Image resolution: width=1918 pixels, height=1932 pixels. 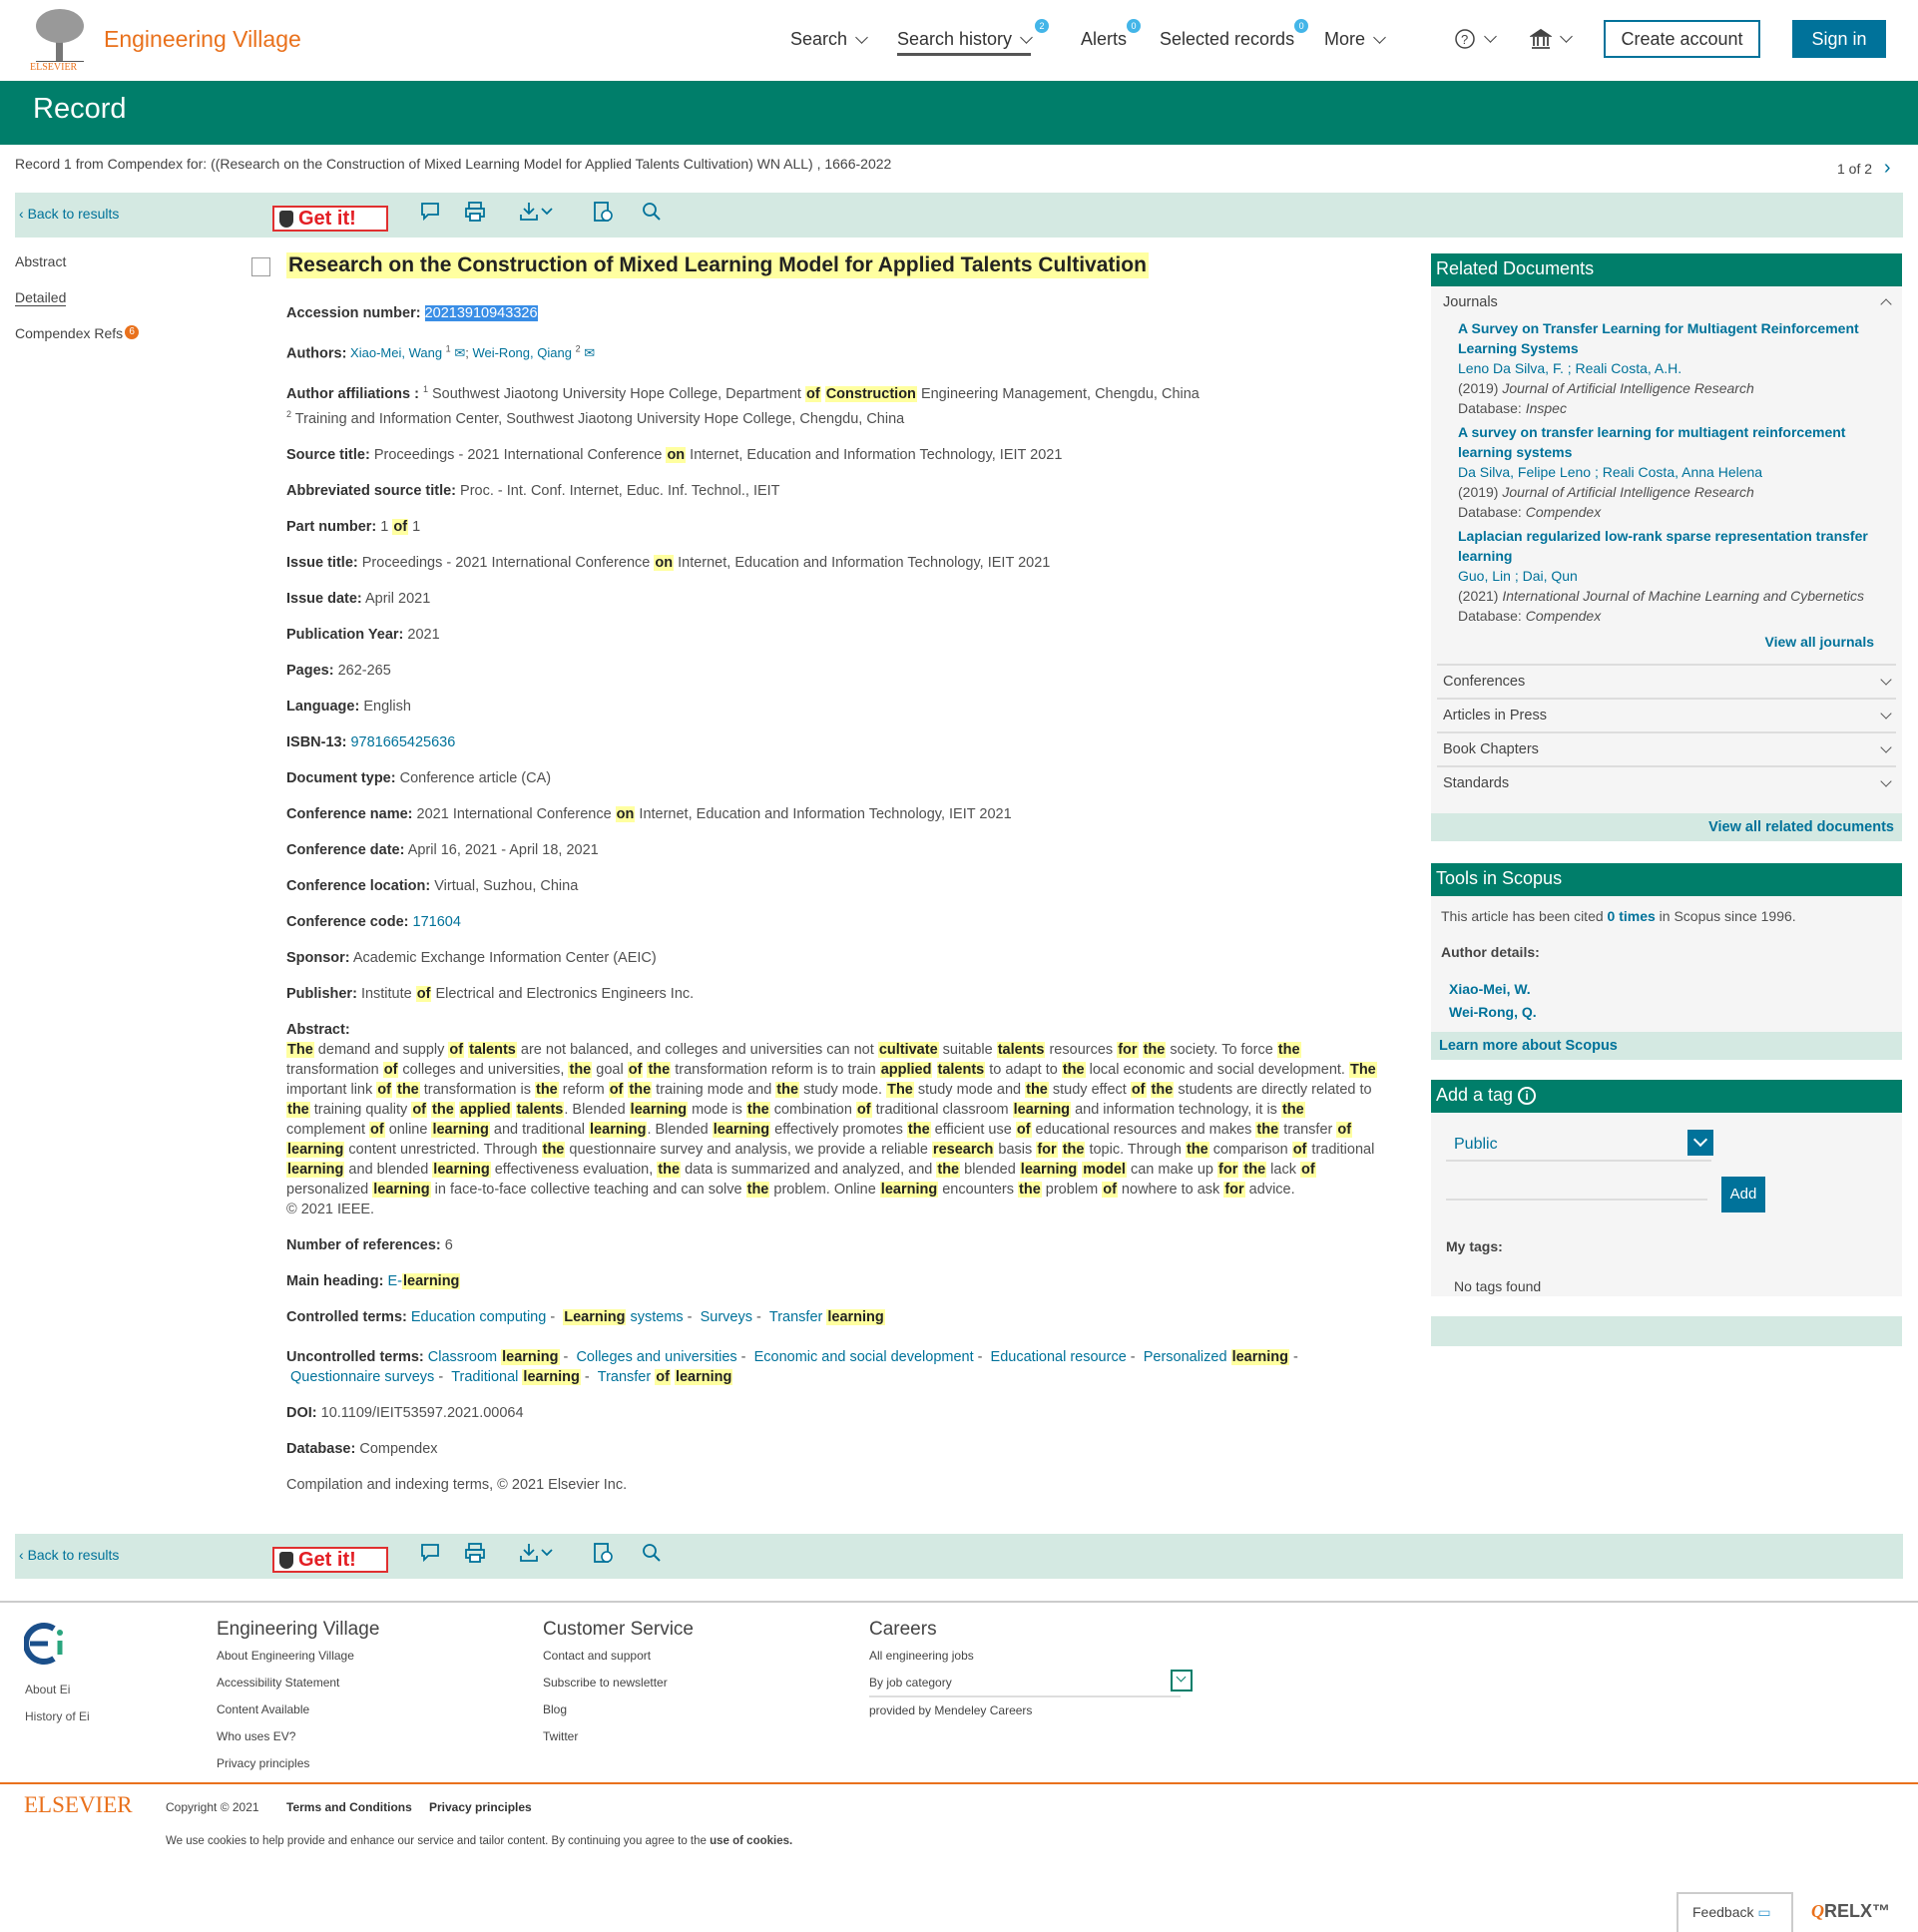 What do you see at coordinates (1491, 749) in the screenshot?
I see `section-label: Book Chapters` at bounding box center [1491, 749].